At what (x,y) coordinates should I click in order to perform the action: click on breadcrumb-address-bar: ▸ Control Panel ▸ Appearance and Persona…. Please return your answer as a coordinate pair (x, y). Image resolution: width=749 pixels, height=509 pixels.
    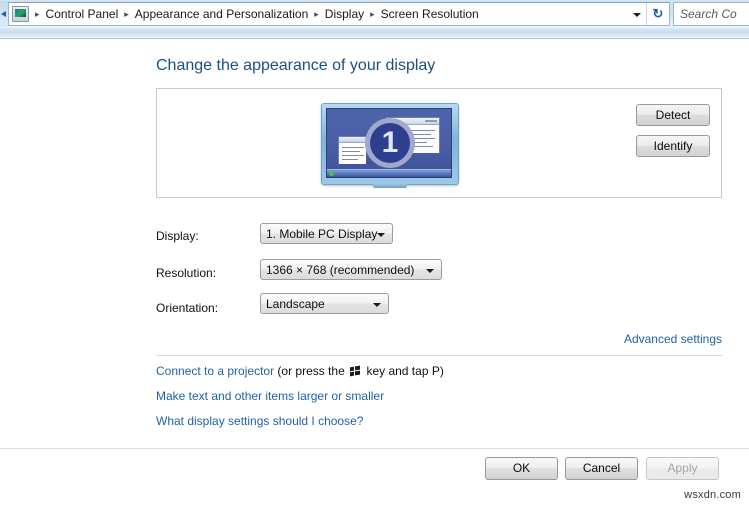
    Looking at the image, I should click on (339, 14).